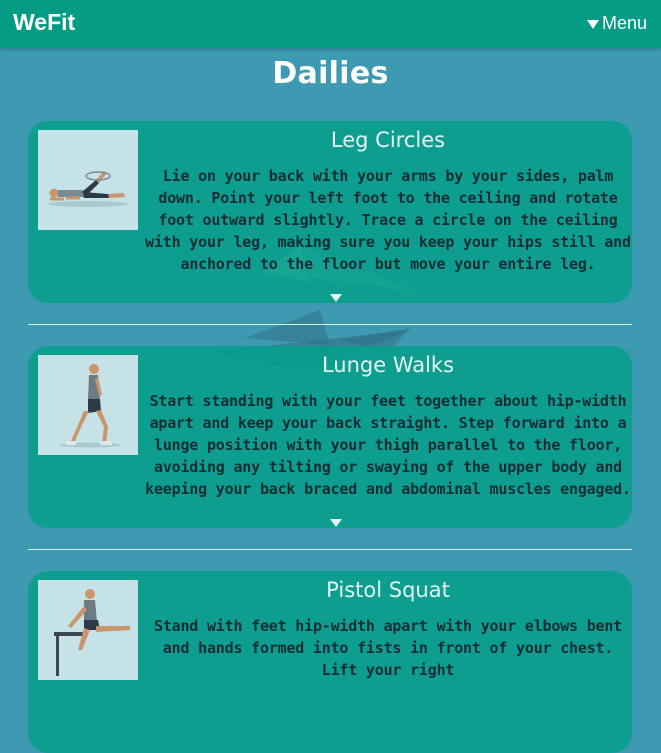  Describe the element at coordinates (330, 24) in the screenshot. I see `top-bar: WeFit Menu` at that location.